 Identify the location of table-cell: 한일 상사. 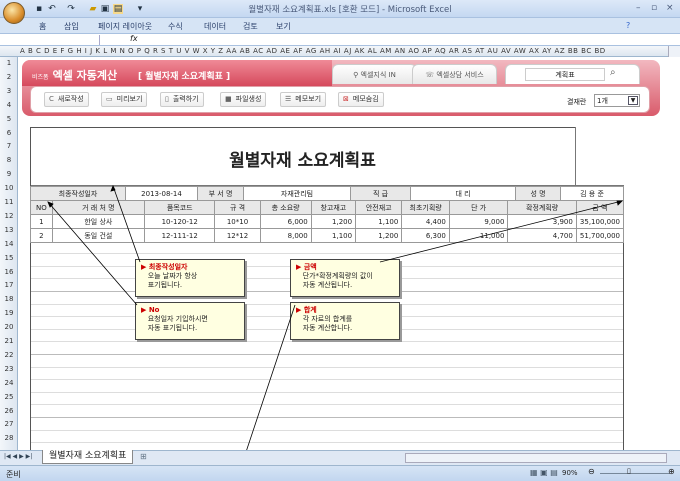
(98, 221).